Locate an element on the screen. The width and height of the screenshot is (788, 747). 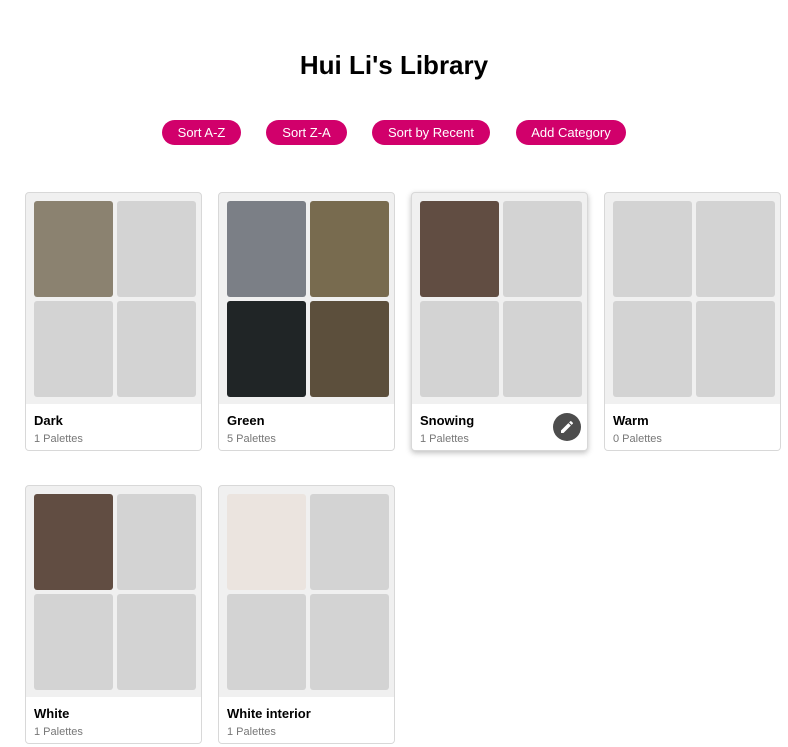
add-category-button: Add Category is located at coordinates (571, 132).